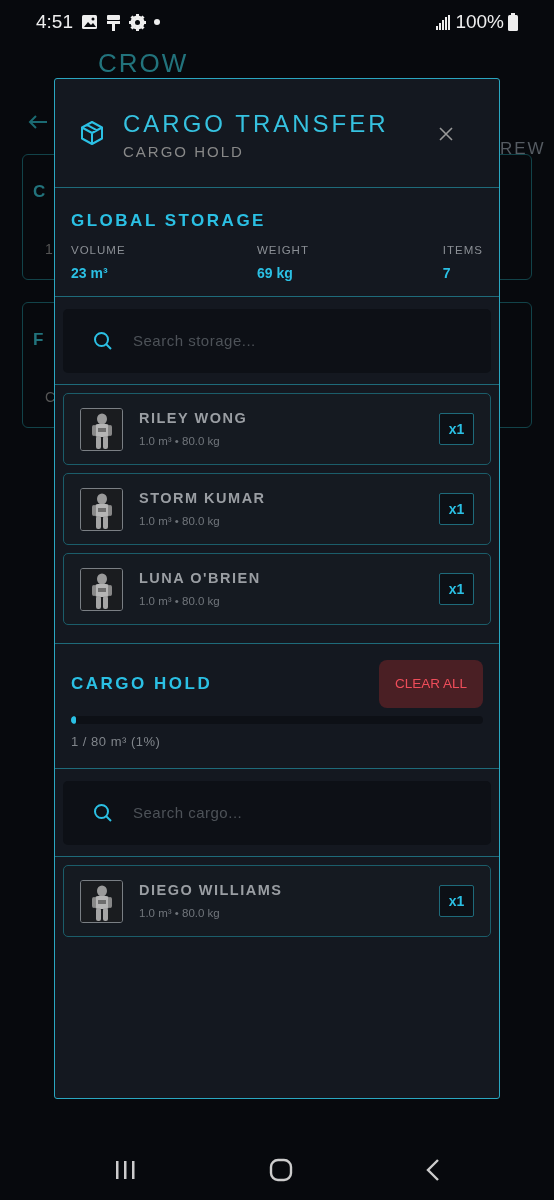 The image size is (554, 1200). Describe the element at coordinates (143, 63) in the screenshot. I see `page-title: CROW` at that location.